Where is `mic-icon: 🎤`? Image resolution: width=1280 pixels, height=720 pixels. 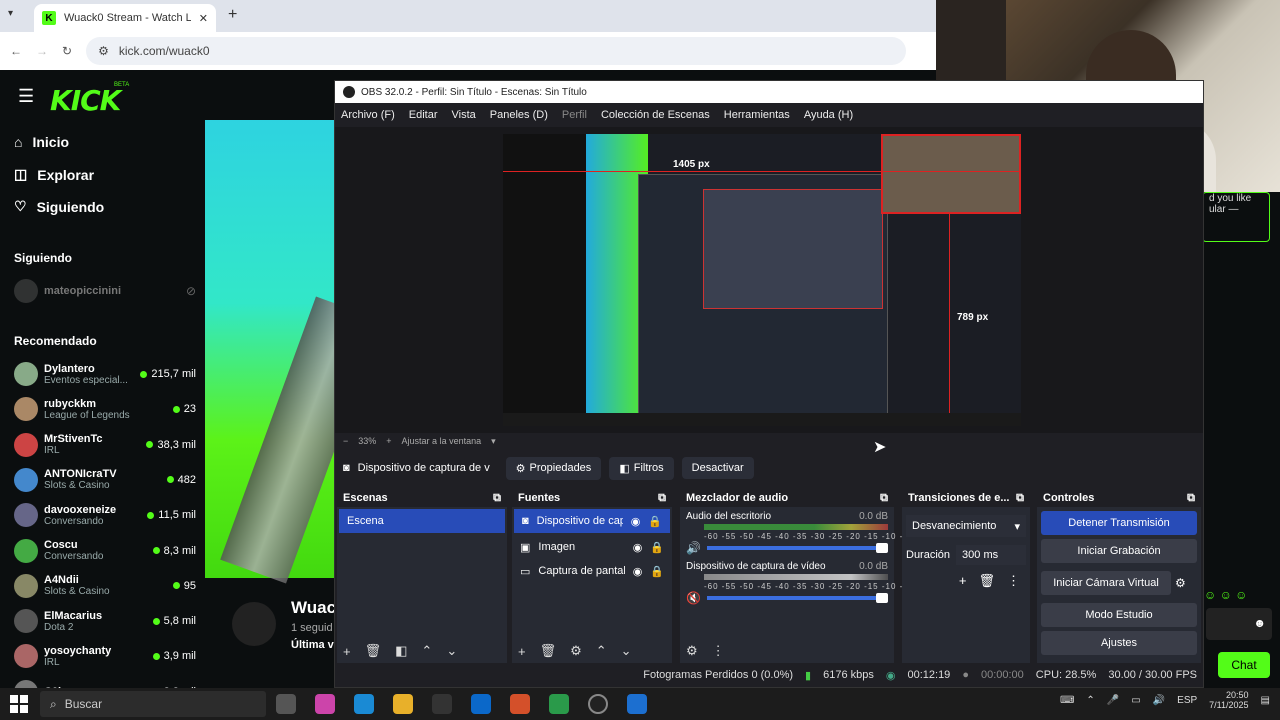 mic-icon: 🎤 is located at coordinates (1113, 700).